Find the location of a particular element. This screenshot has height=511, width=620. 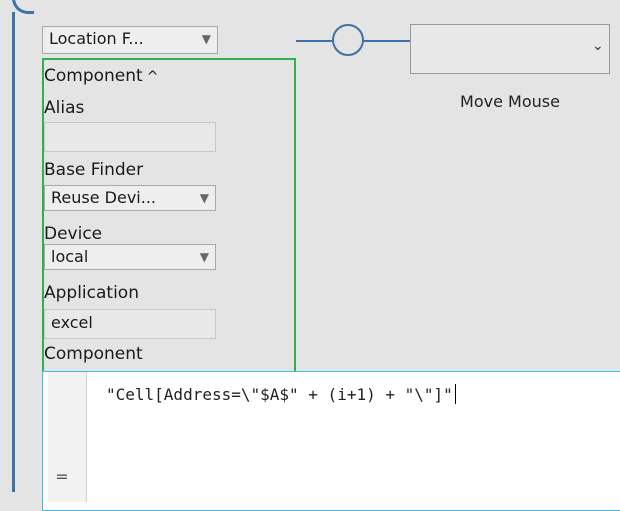

device-value: local is located at coordinates (70, 256).